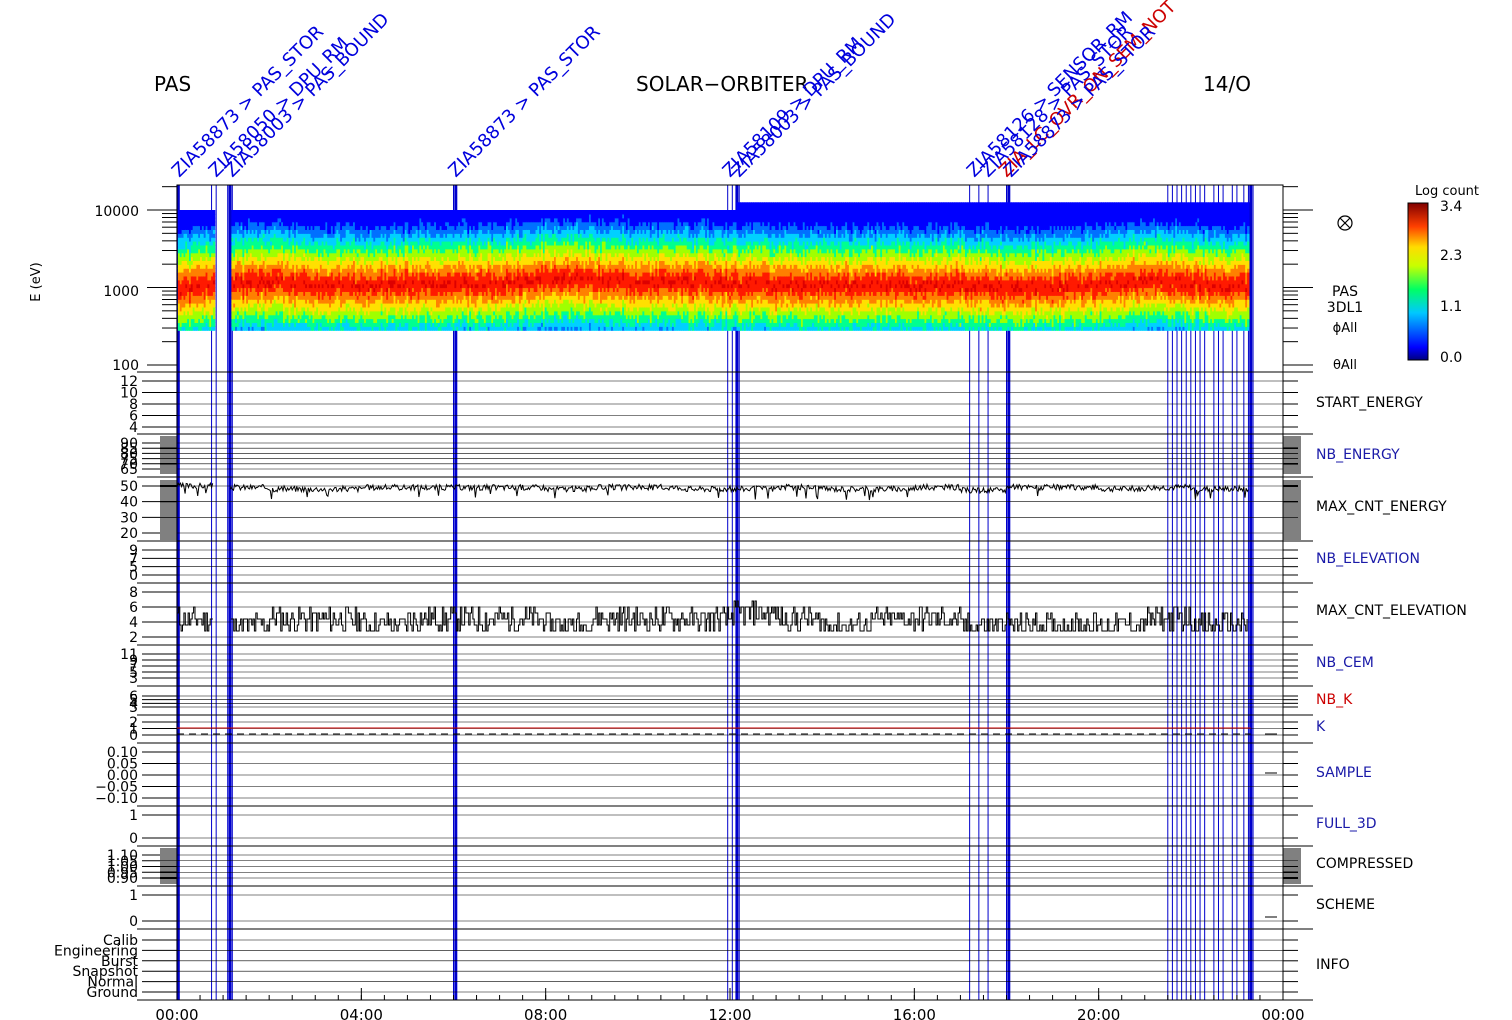 The image size is (1512, 1020). What do you see at coordinates (1227, 84) in the screenshot?
I see `date-title: 14/O` at bounding box center [1227, 84].